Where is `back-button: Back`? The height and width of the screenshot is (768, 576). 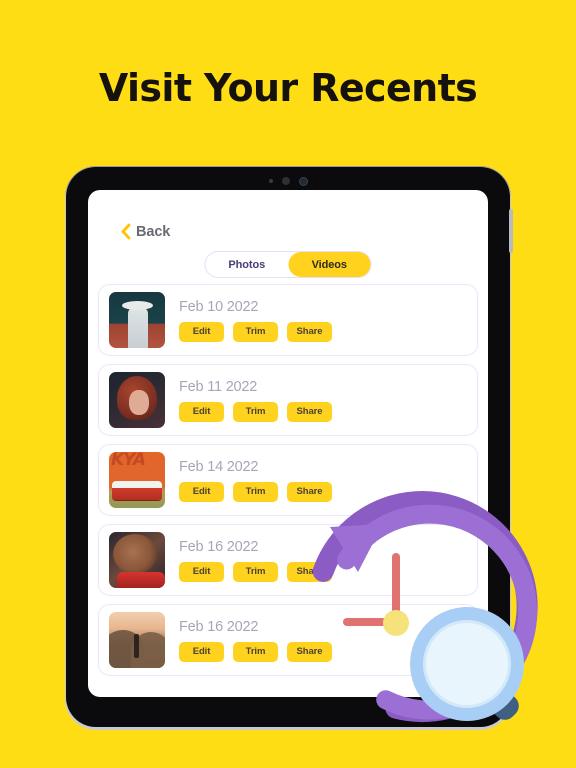
back-button: Back is located at coordinates (145, 231).